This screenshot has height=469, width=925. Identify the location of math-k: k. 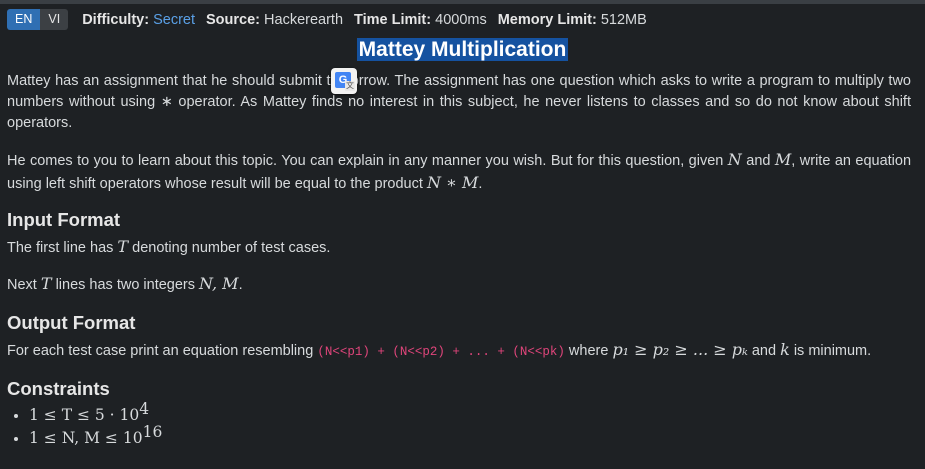
(785, 349).